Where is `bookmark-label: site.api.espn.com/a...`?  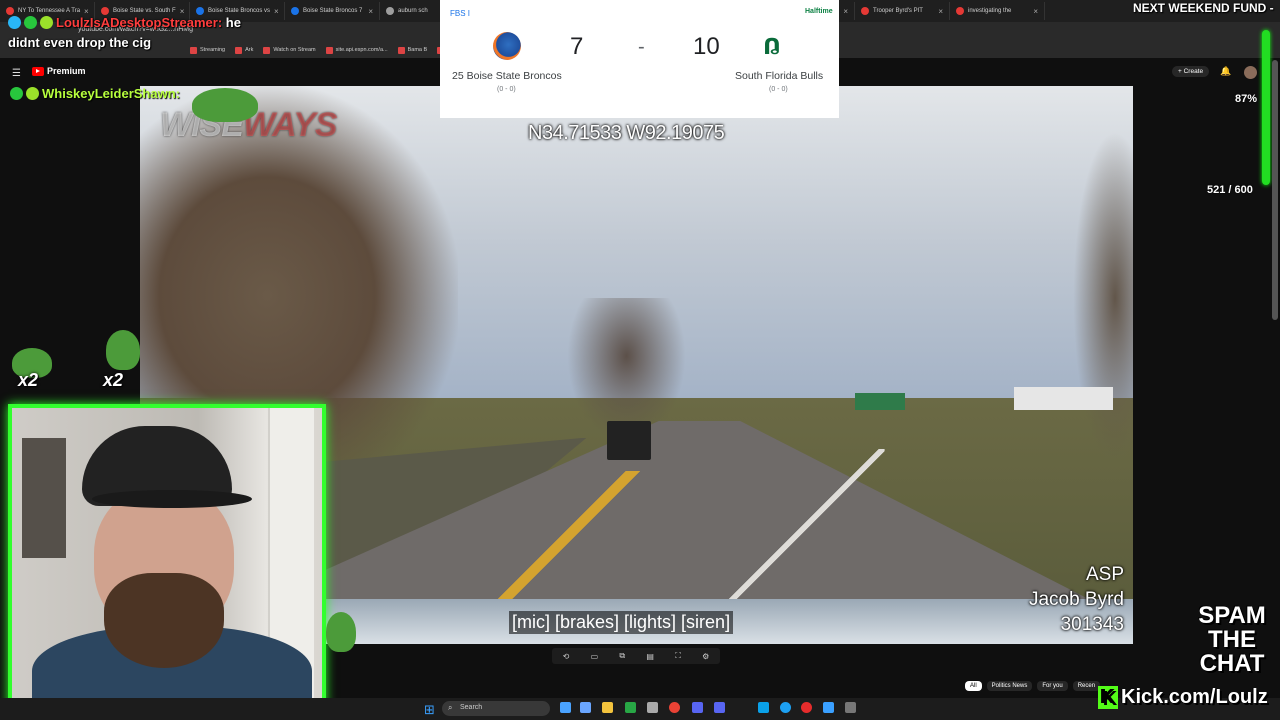
bookmark-label: site.api.espn.com/a... is located at coordinates (361, 50).